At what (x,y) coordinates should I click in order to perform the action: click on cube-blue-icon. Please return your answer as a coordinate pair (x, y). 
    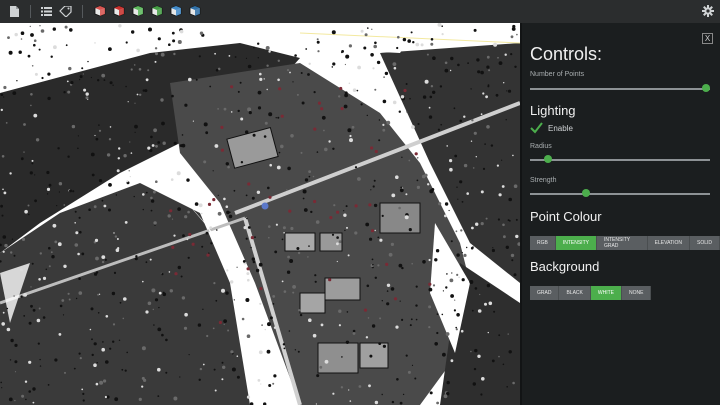
    Looking at the image, I should click on (176, 11).